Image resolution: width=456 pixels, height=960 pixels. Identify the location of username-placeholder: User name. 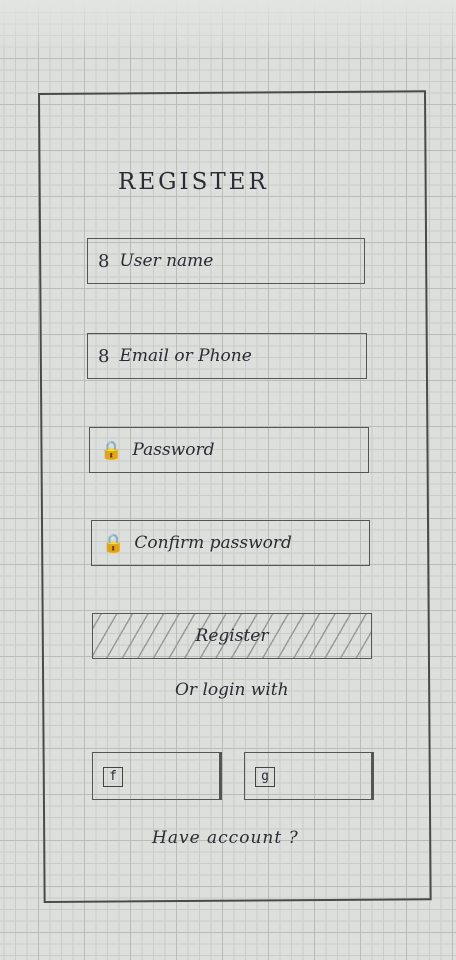
(166, 261).